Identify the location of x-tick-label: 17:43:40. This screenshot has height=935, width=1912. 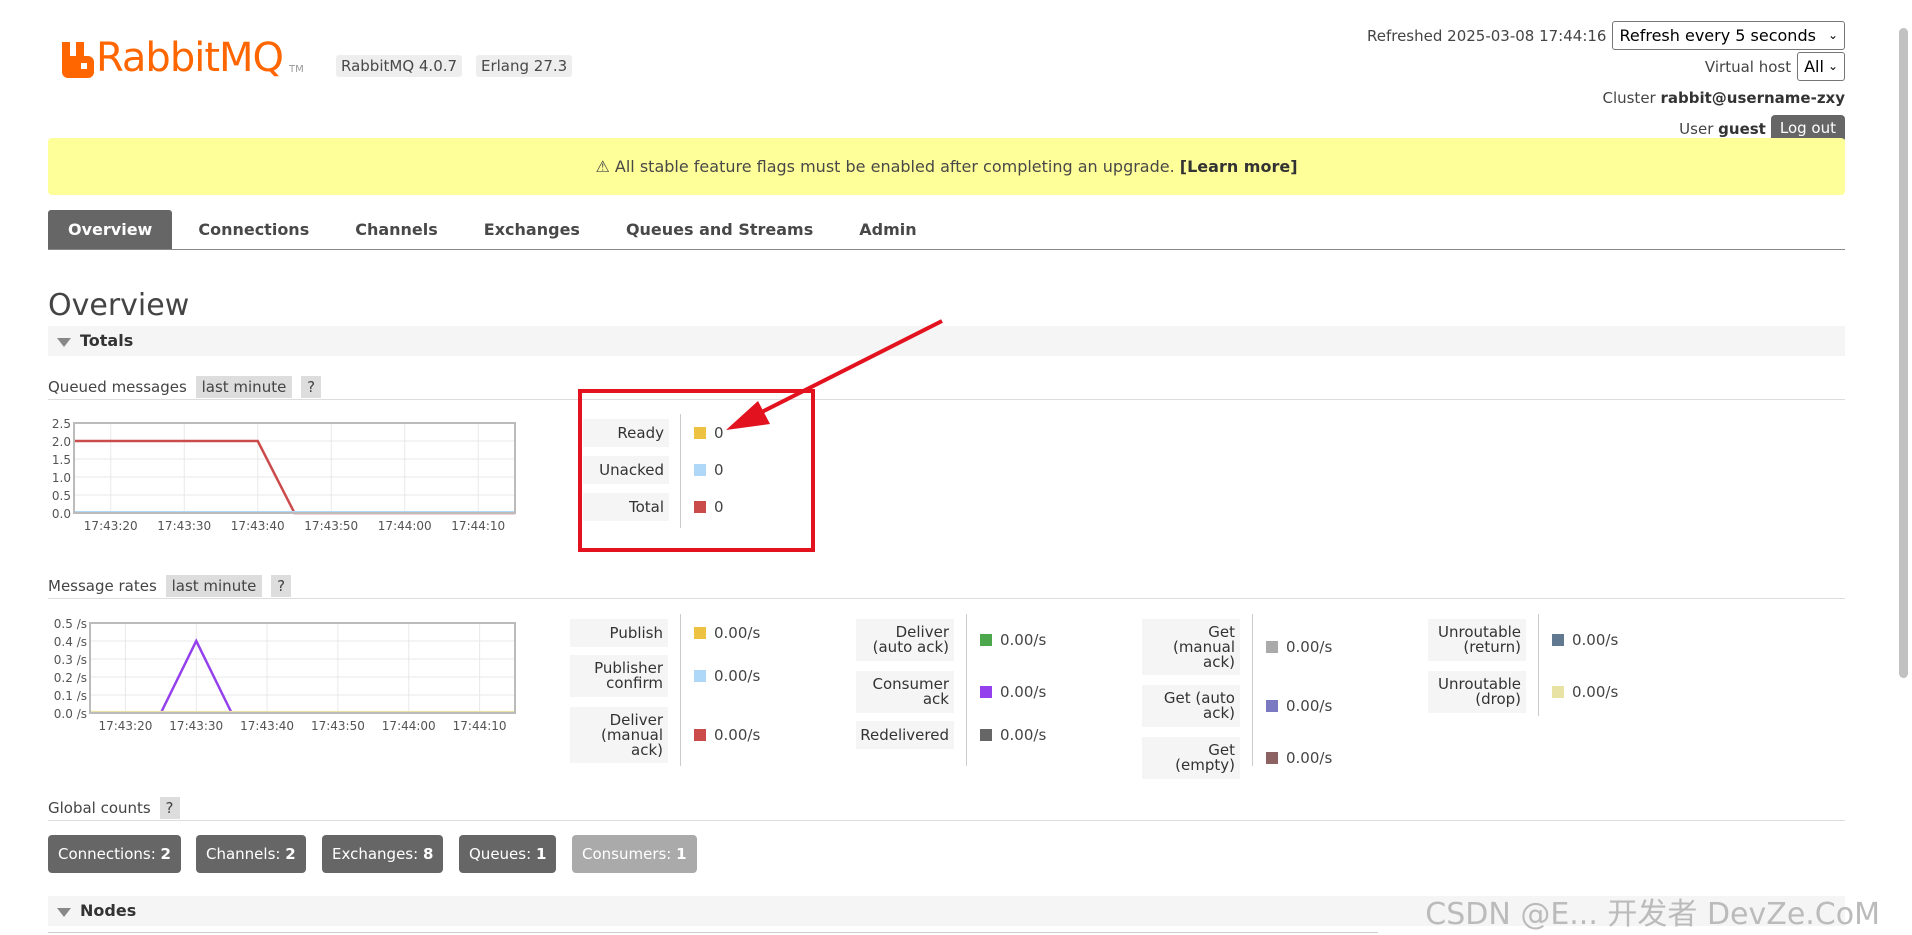
(258, 526).